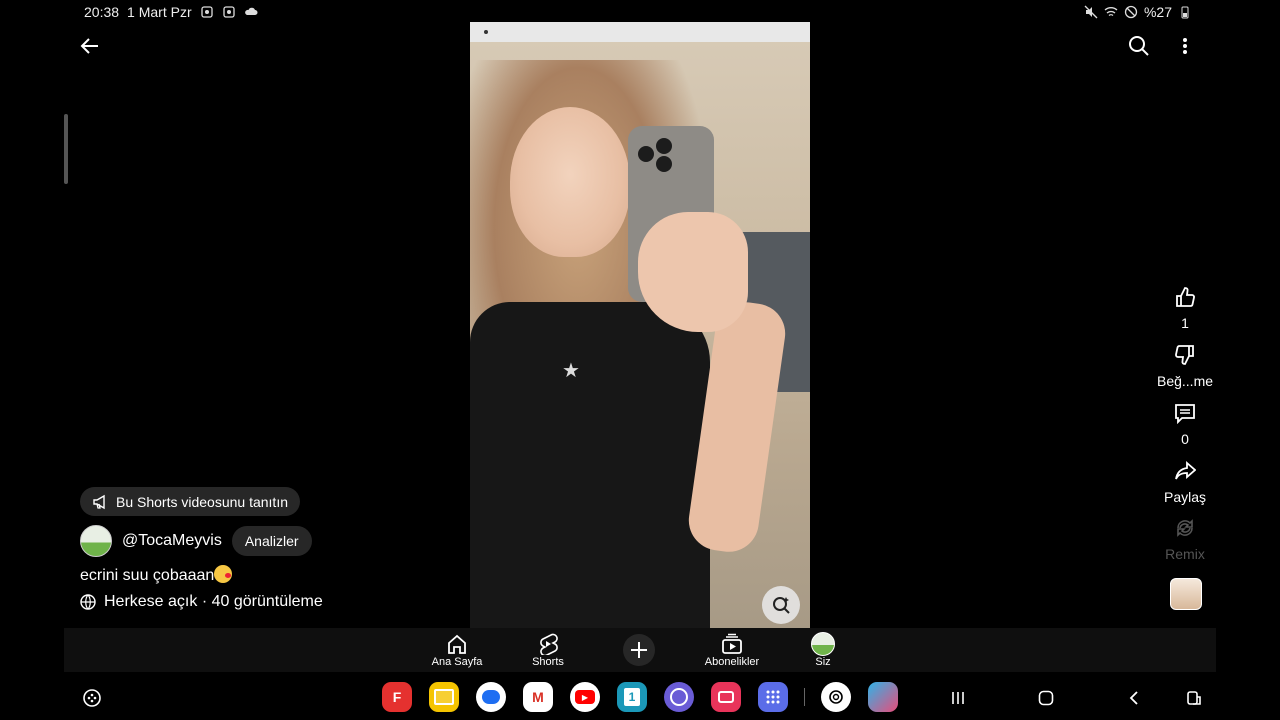  Describe the element at coordinates (1185, 297) in the screenshot. I see `thumbs-up-icon` at that location.